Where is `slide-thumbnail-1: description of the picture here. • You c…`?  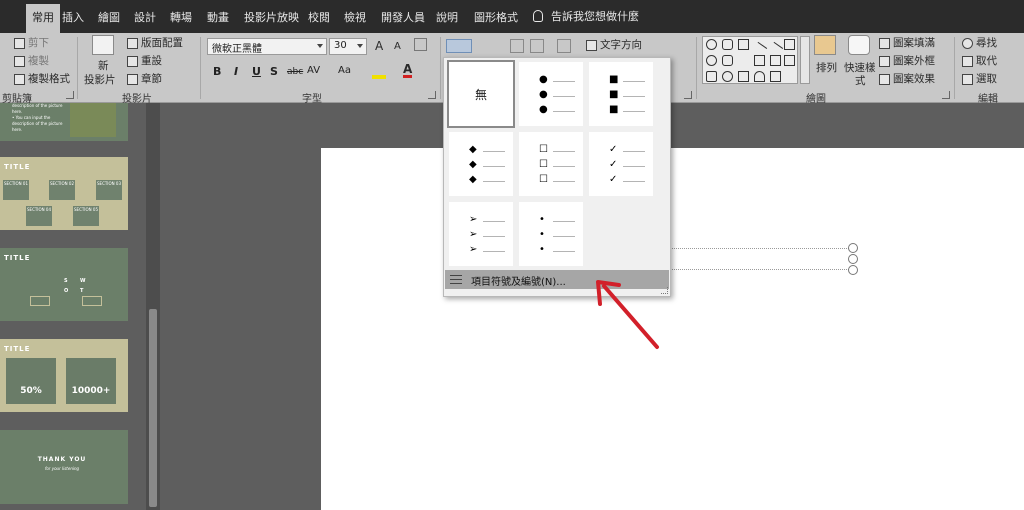
slide-thumbnail-1: description of the picture here. • You c… is located at coordinates (64, 122).